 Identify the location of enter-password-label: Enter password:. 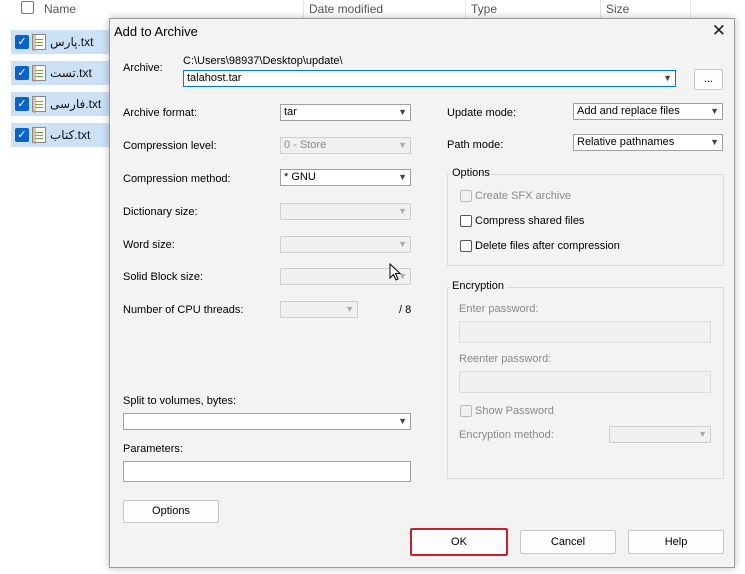
(499, 309).